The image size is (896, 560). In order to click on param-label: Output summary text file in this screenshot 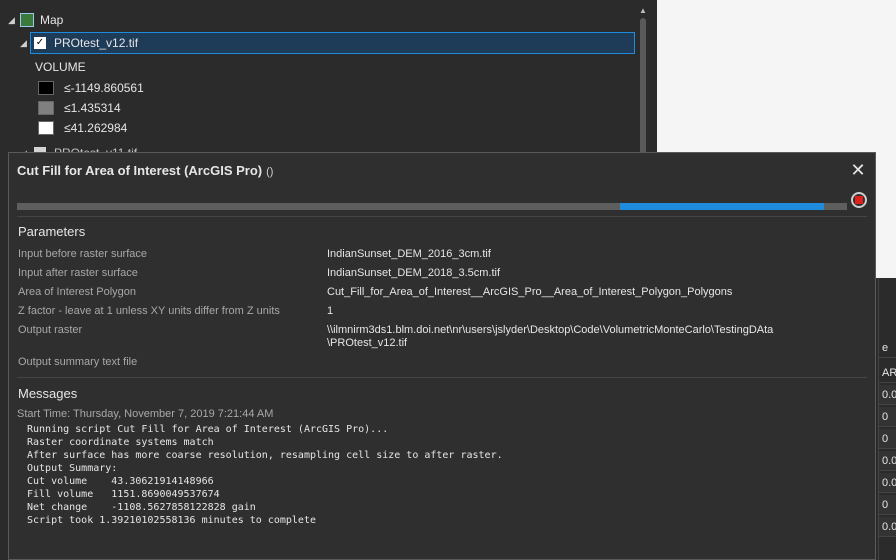, I will do `click(78, 362)`.